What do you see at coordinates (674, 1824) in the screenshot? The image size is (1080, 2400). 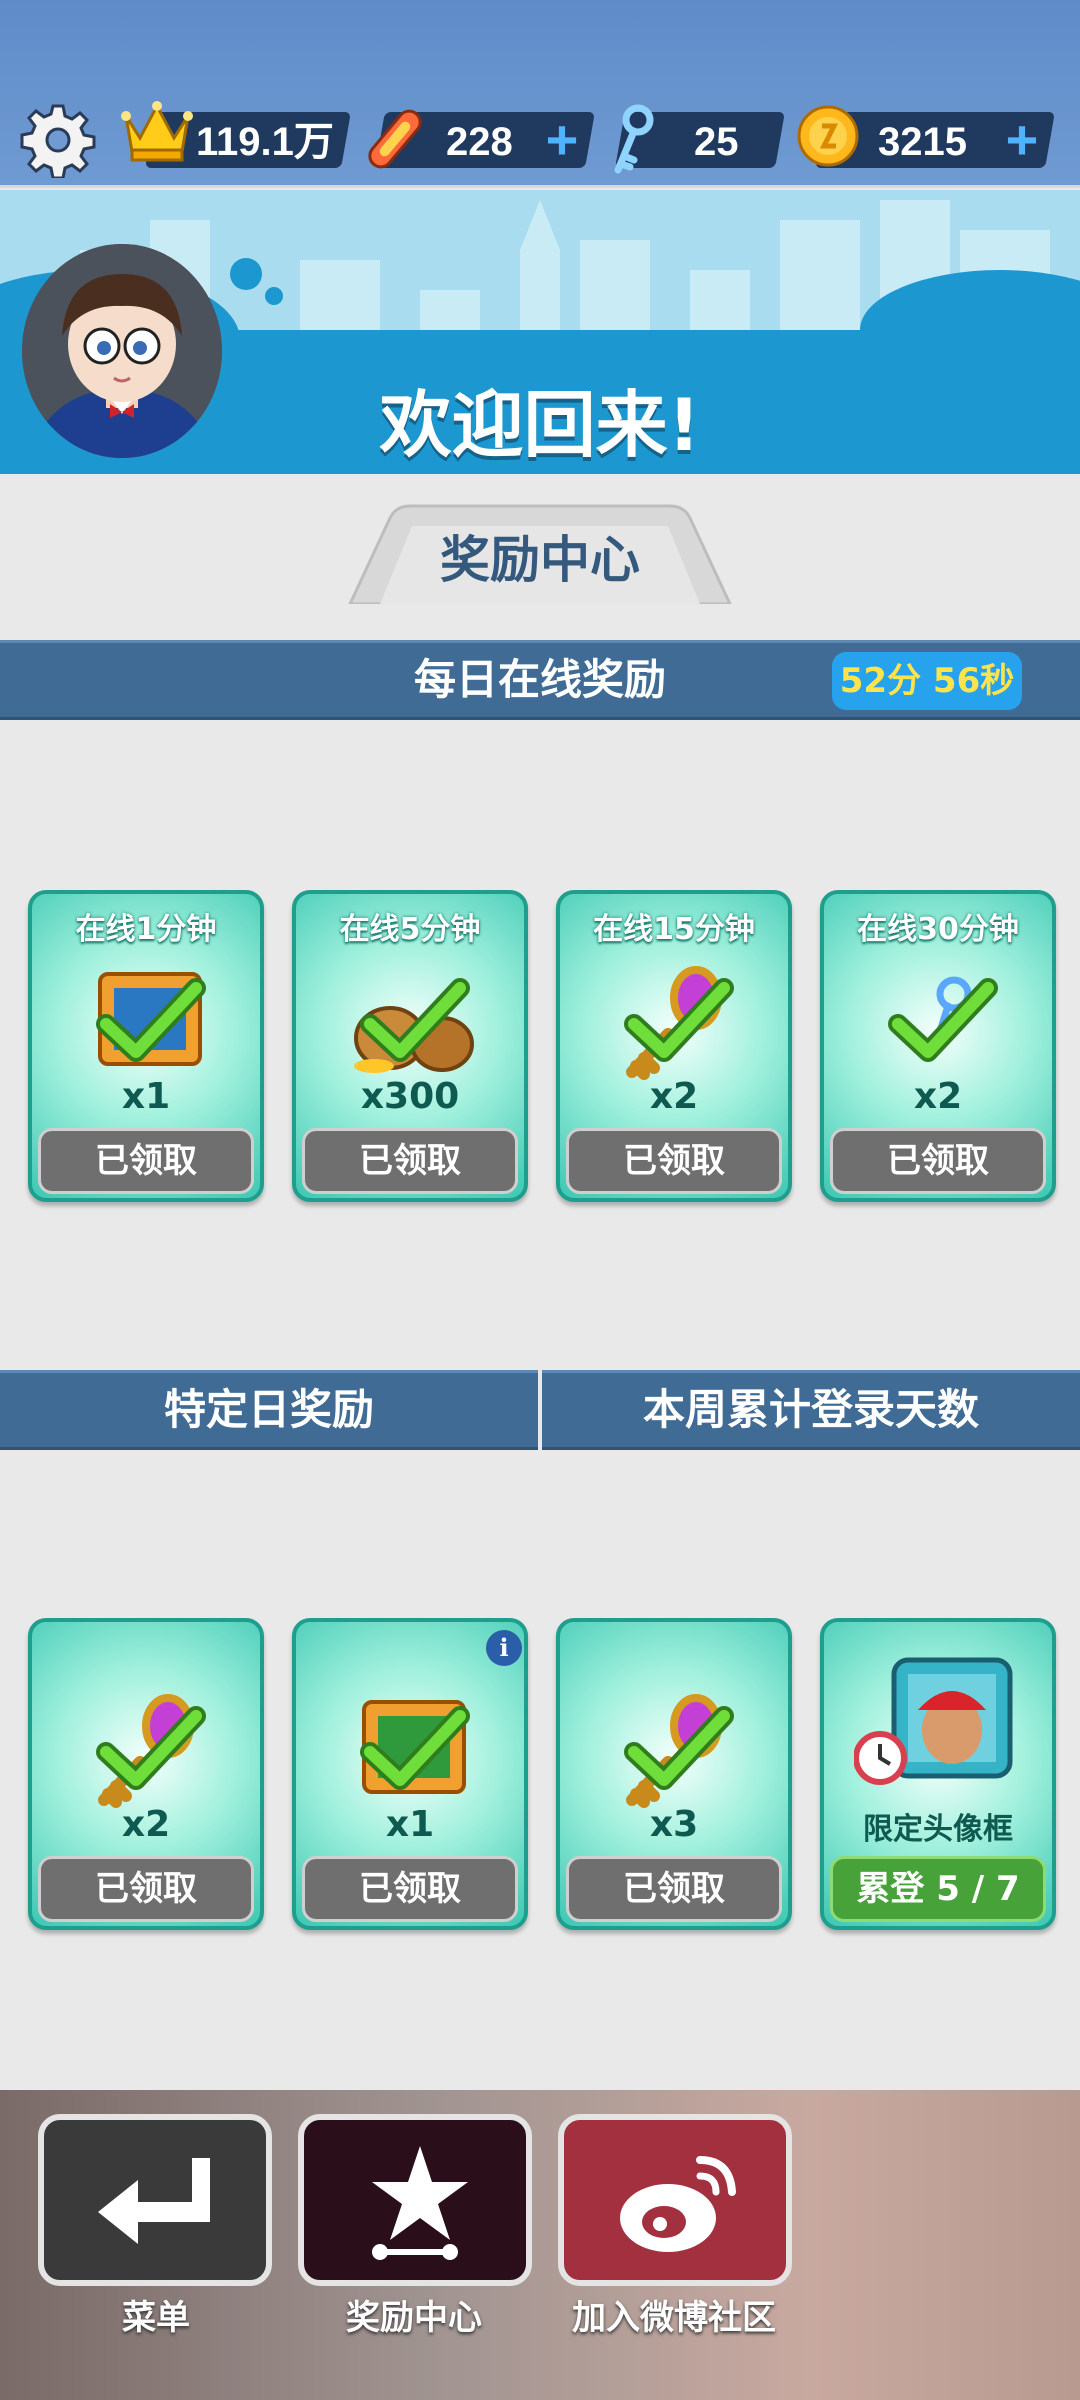 I see `card-quantity: x3` at bounding box center [674, 1824].